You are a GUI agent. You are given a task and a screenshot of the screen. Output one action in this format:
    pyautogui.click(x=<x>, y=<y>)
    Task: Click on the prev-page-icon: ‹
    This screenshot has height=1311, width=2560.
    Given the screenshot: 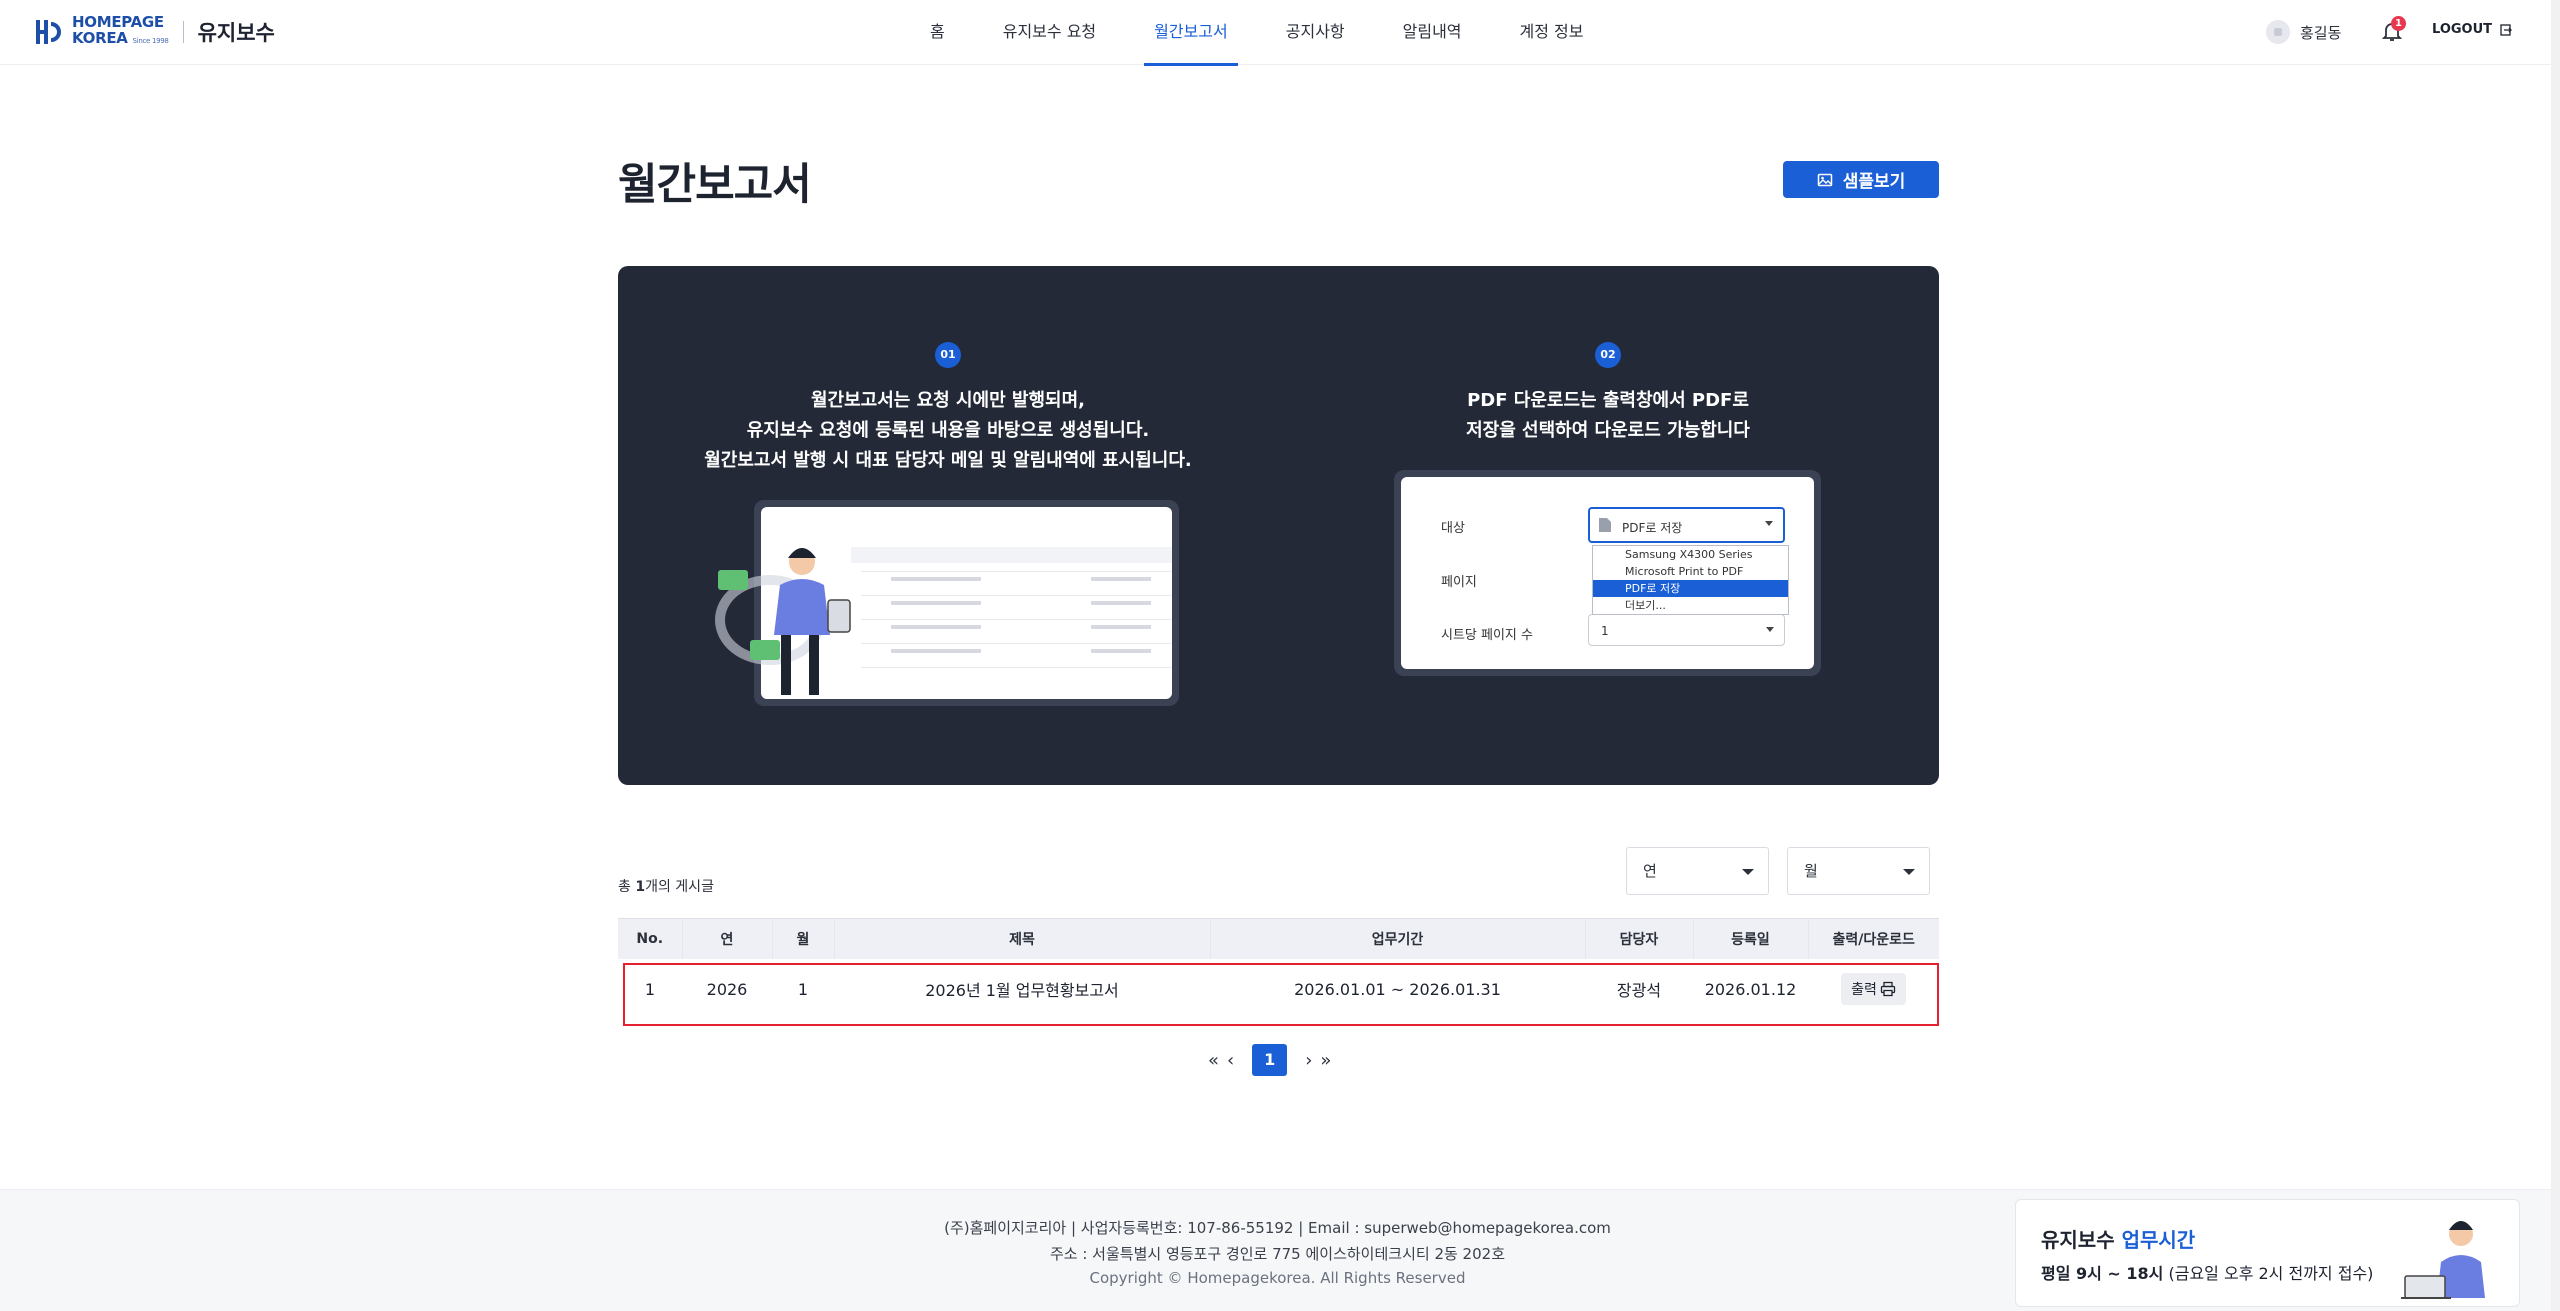 What is the action you would take?
    pyautogui.click(x=1230, y=1060)
    